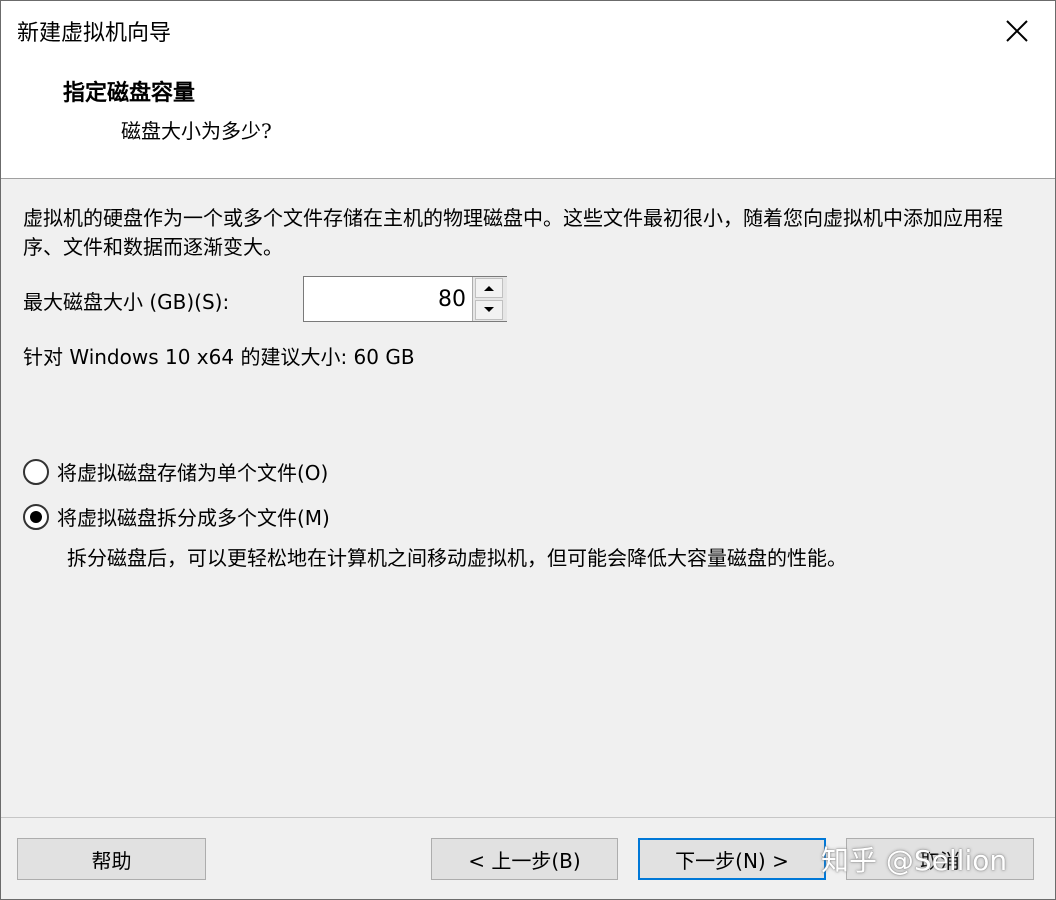 This screenshot has width=1056, height=900. What do you see at coordinates (111, 859) in the screenshot?
I see `help-button: 帮助` at bounding box center [111, 859].